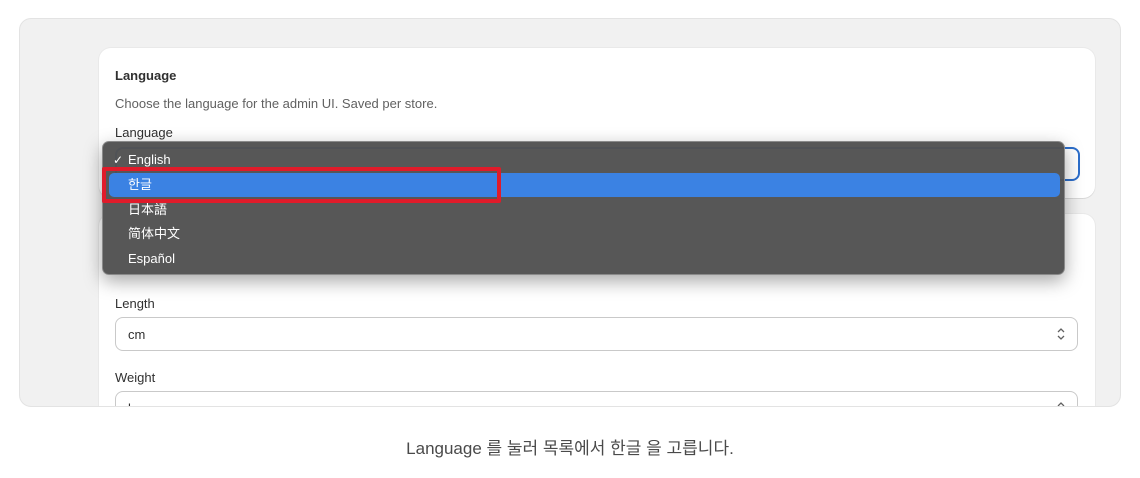  Describe the element at coordinates (301, 185) in the screenshot. I see `annotation-highlight-box` at that location.